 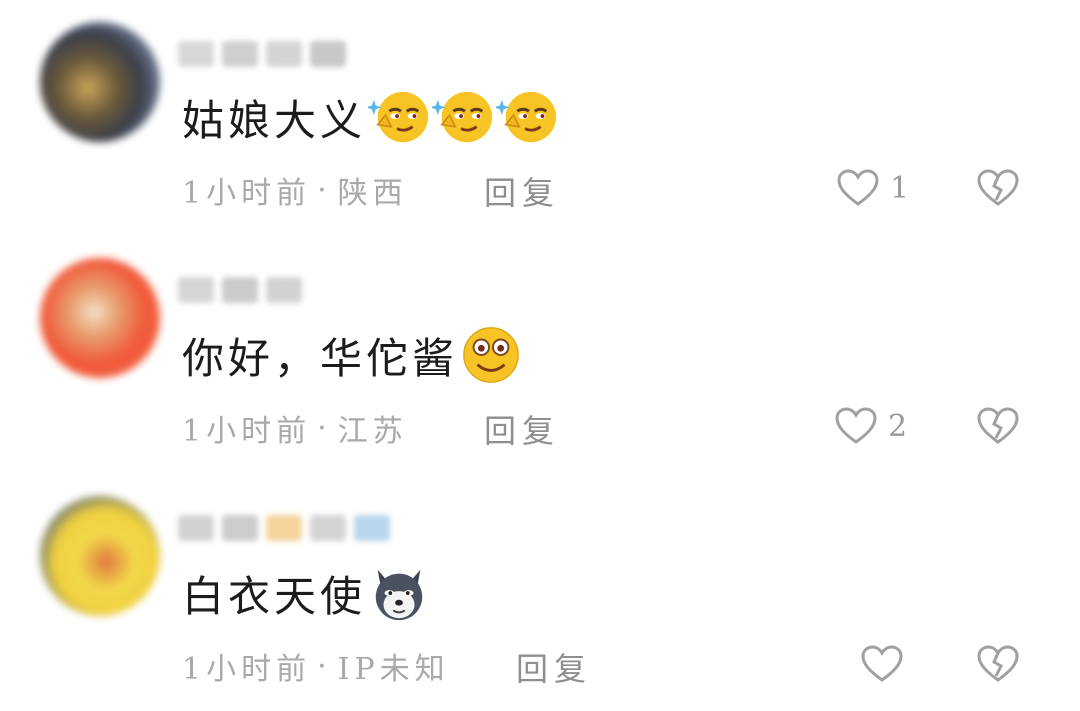 I want to click on comment-text-label: 姑娘大义, so click(x=274, y=120).